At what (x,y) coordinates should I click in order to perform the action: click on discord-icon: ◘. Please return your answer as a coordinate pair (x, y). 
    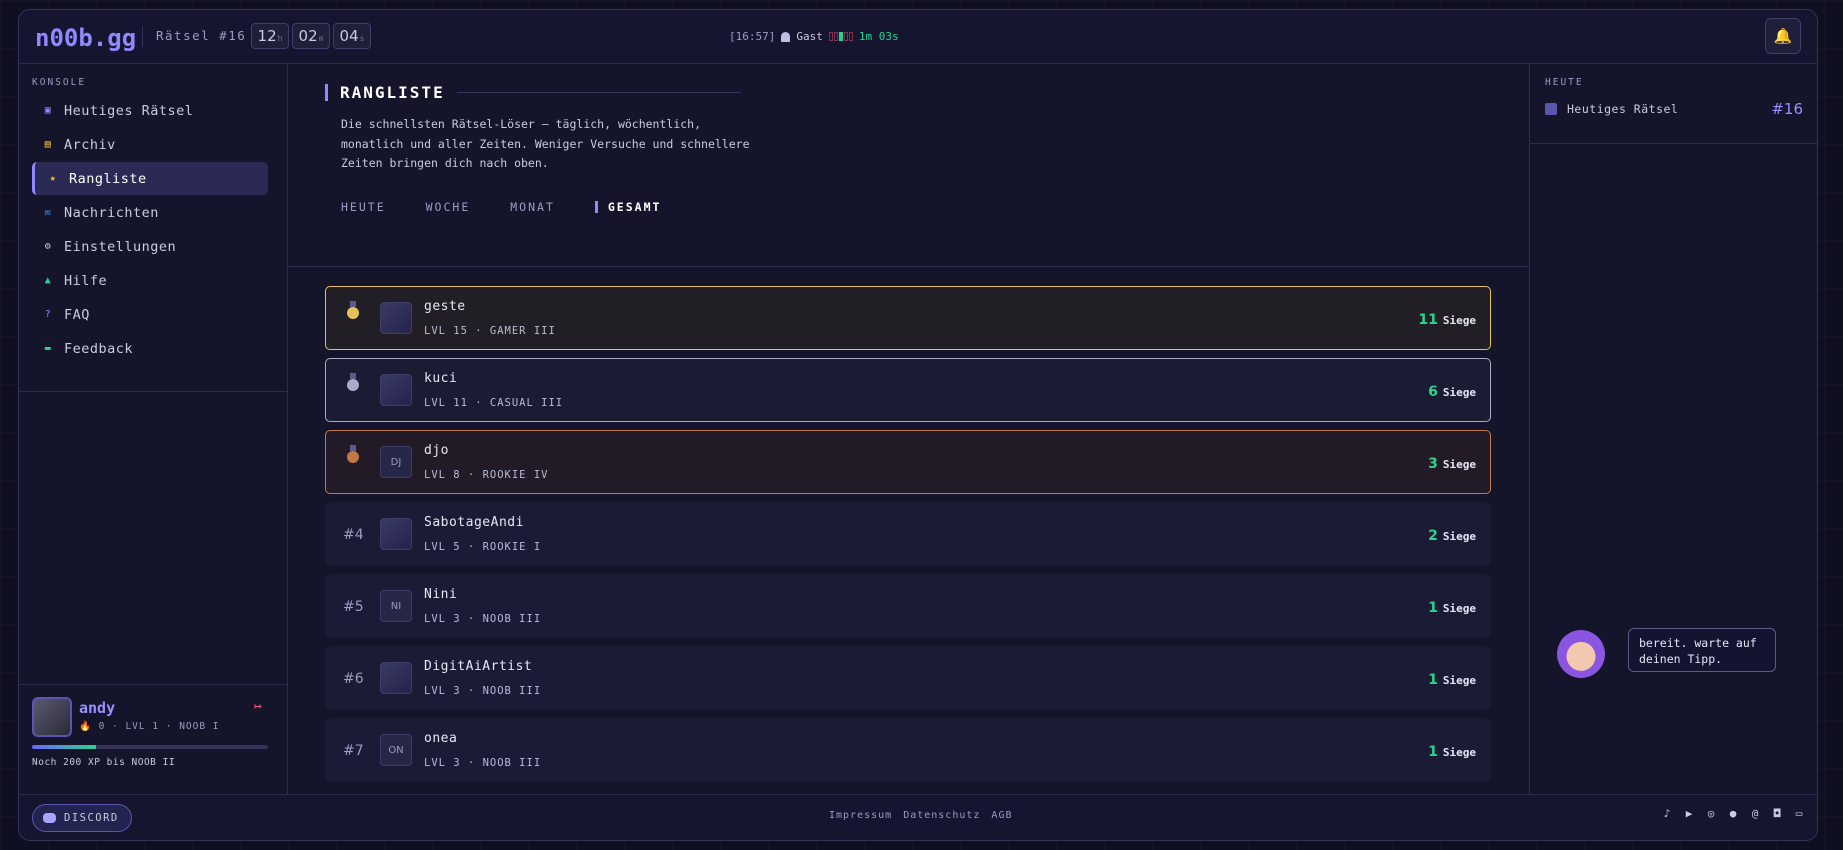
    Looking at the image, I should click on (1777, 814).